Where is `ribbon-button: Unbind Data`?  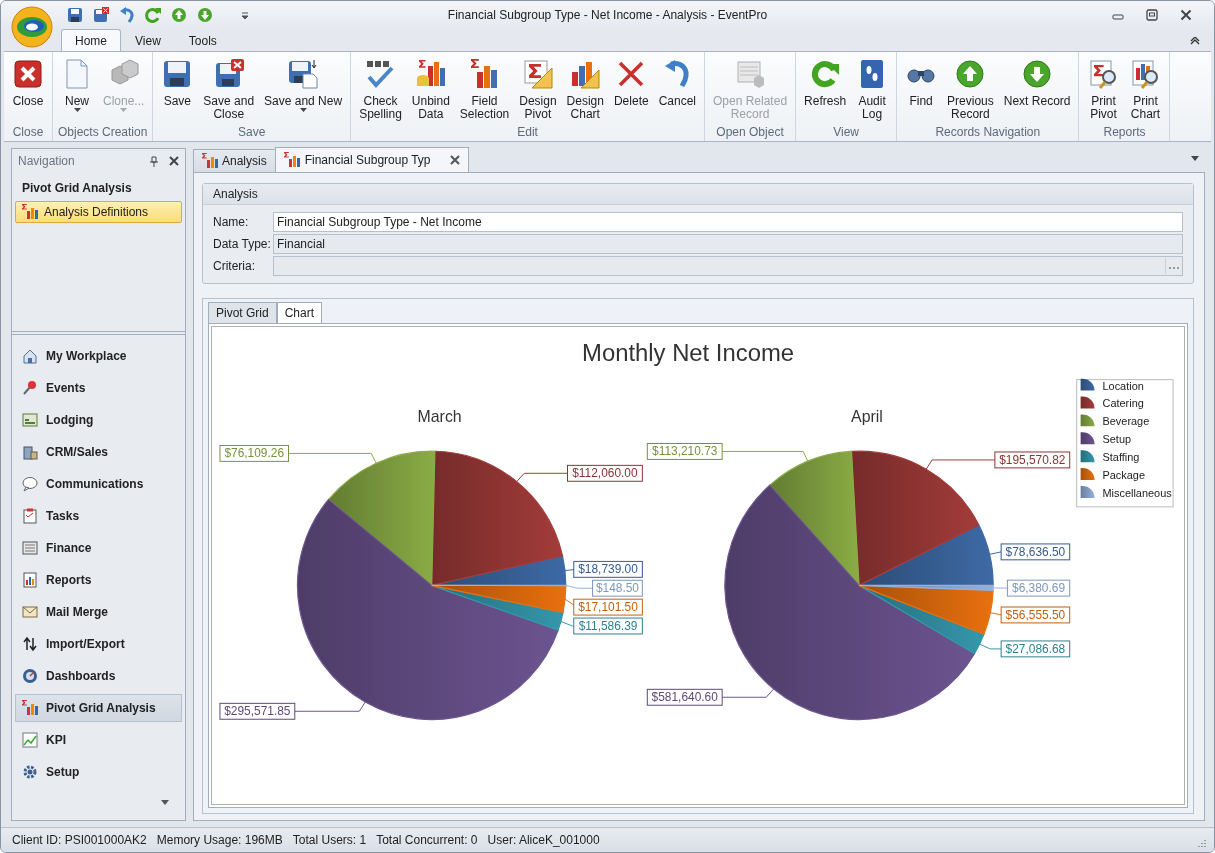 ribbon-button: Unbind Data is located at coordinates (430, 90).